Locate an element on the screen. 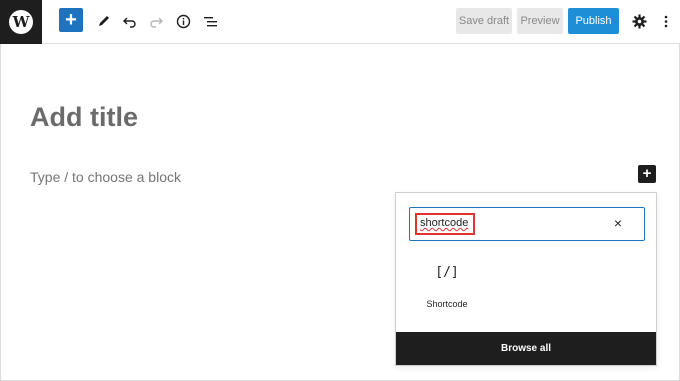  block-inserter-button: + is located at coordinates (71, 20).